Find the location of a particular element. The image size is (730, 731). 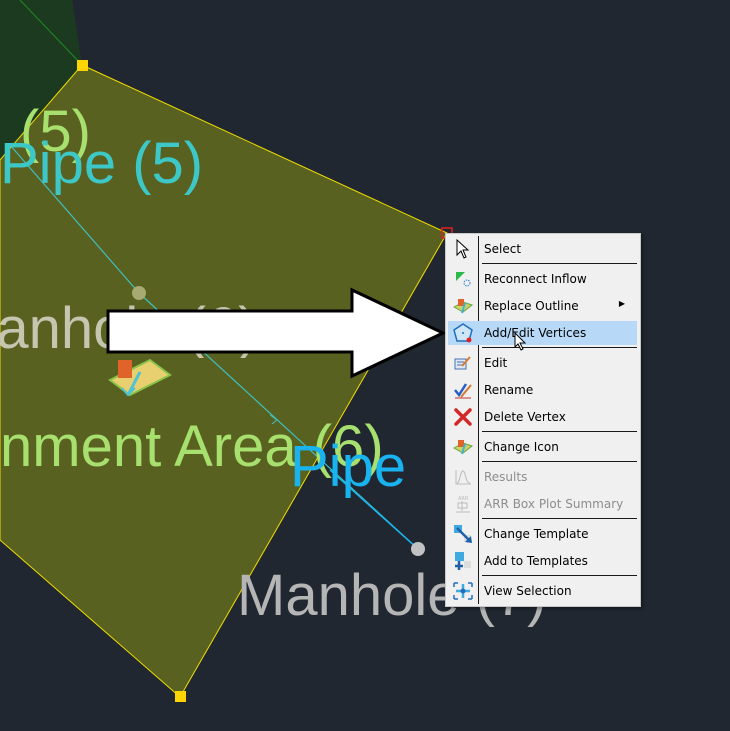

menu-item-label: Rename is located at coordinates (509, 390).